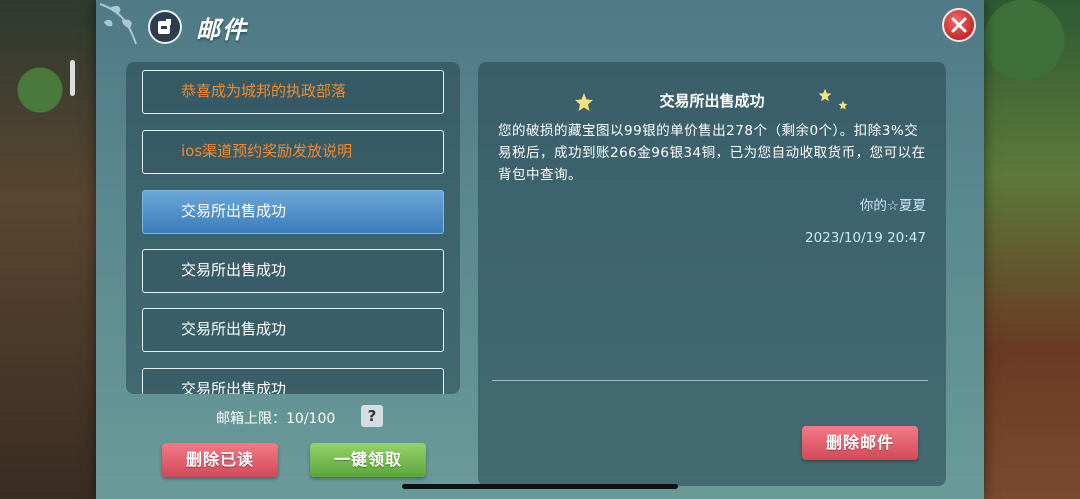 The image size is (1080, 499). What do you see at coordinates (222, 30) in the screenshot?
I see `page-title: 邮件` at bounding box center [222, 30].